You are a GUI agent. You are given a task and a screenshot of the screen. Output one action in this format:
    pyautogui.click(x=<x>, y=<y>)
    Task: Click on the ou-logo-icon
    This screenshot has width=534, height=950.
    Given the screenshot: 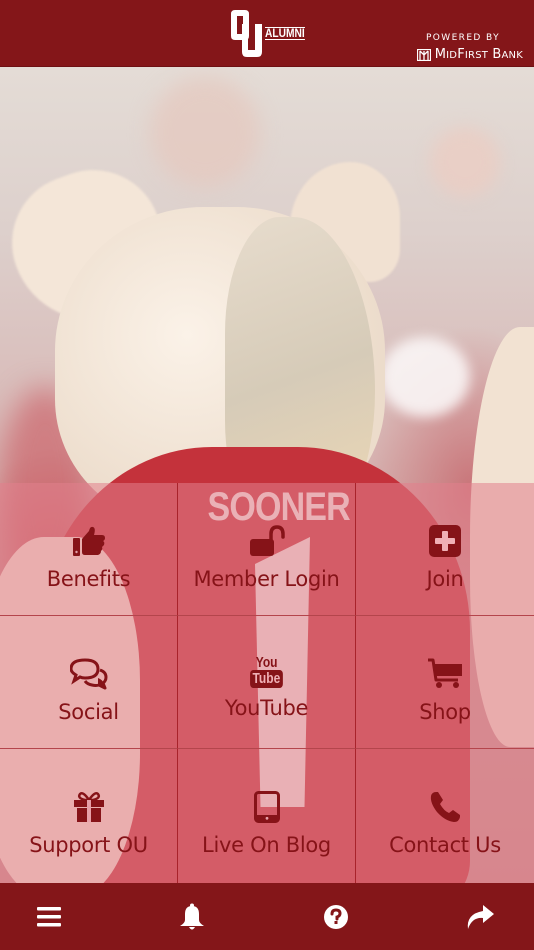 What is the action you would take?
    pyautogui.click(x=246, y=33)
    